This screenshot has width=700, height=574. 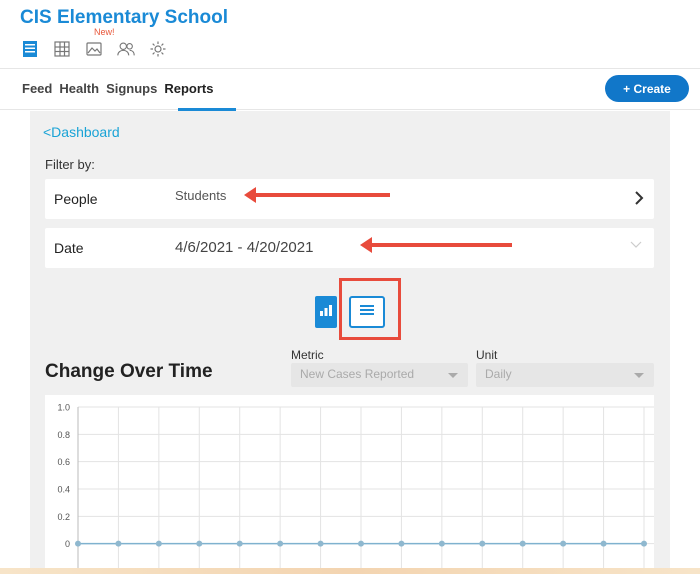 What do you see at coordinates (201, 195) in the screenshot?
I see `people-filter-value: Students` at bounding box center [201, 195].